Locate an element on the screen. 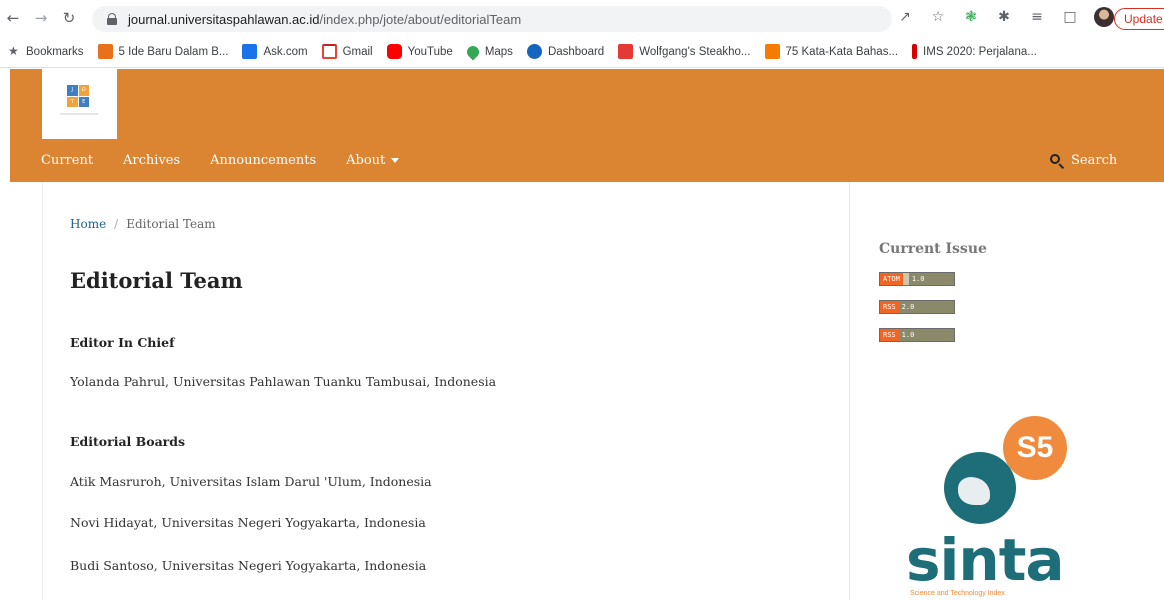 This screenshot has height=600, width=1164. youtube-icon is located at coordinates (394, 51).